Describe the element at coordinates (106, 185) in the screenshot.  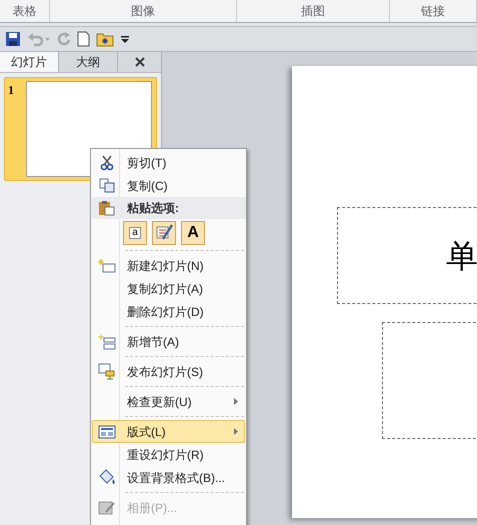
I see `copy-icon` at that location.